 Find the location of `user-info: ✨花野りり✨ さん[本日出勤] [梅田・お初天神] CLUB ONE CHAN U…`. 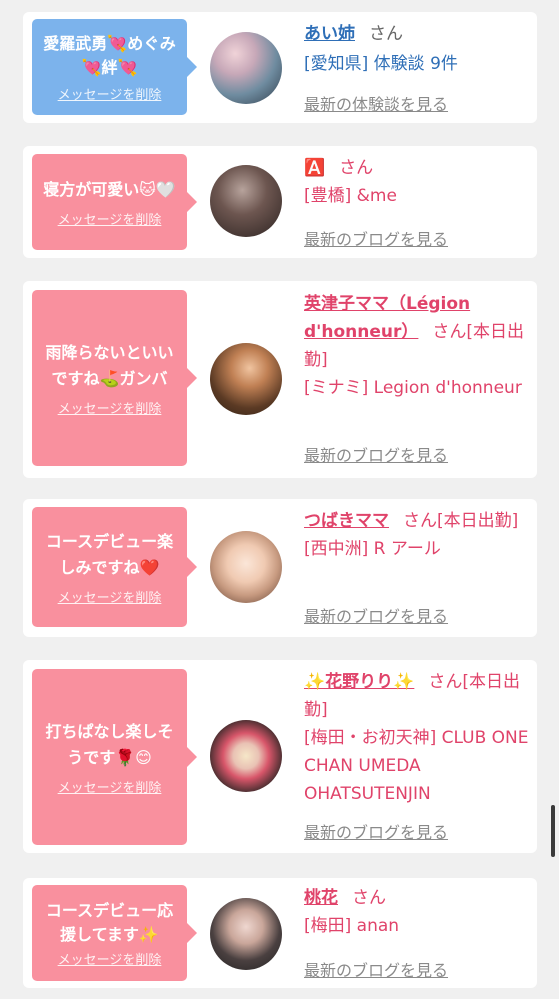

user-info: ✨花野りり✨ さん[本日出勤] [梅田・お初天神] CLUB ONE CHAN U… is located at coordinates (419, 738).